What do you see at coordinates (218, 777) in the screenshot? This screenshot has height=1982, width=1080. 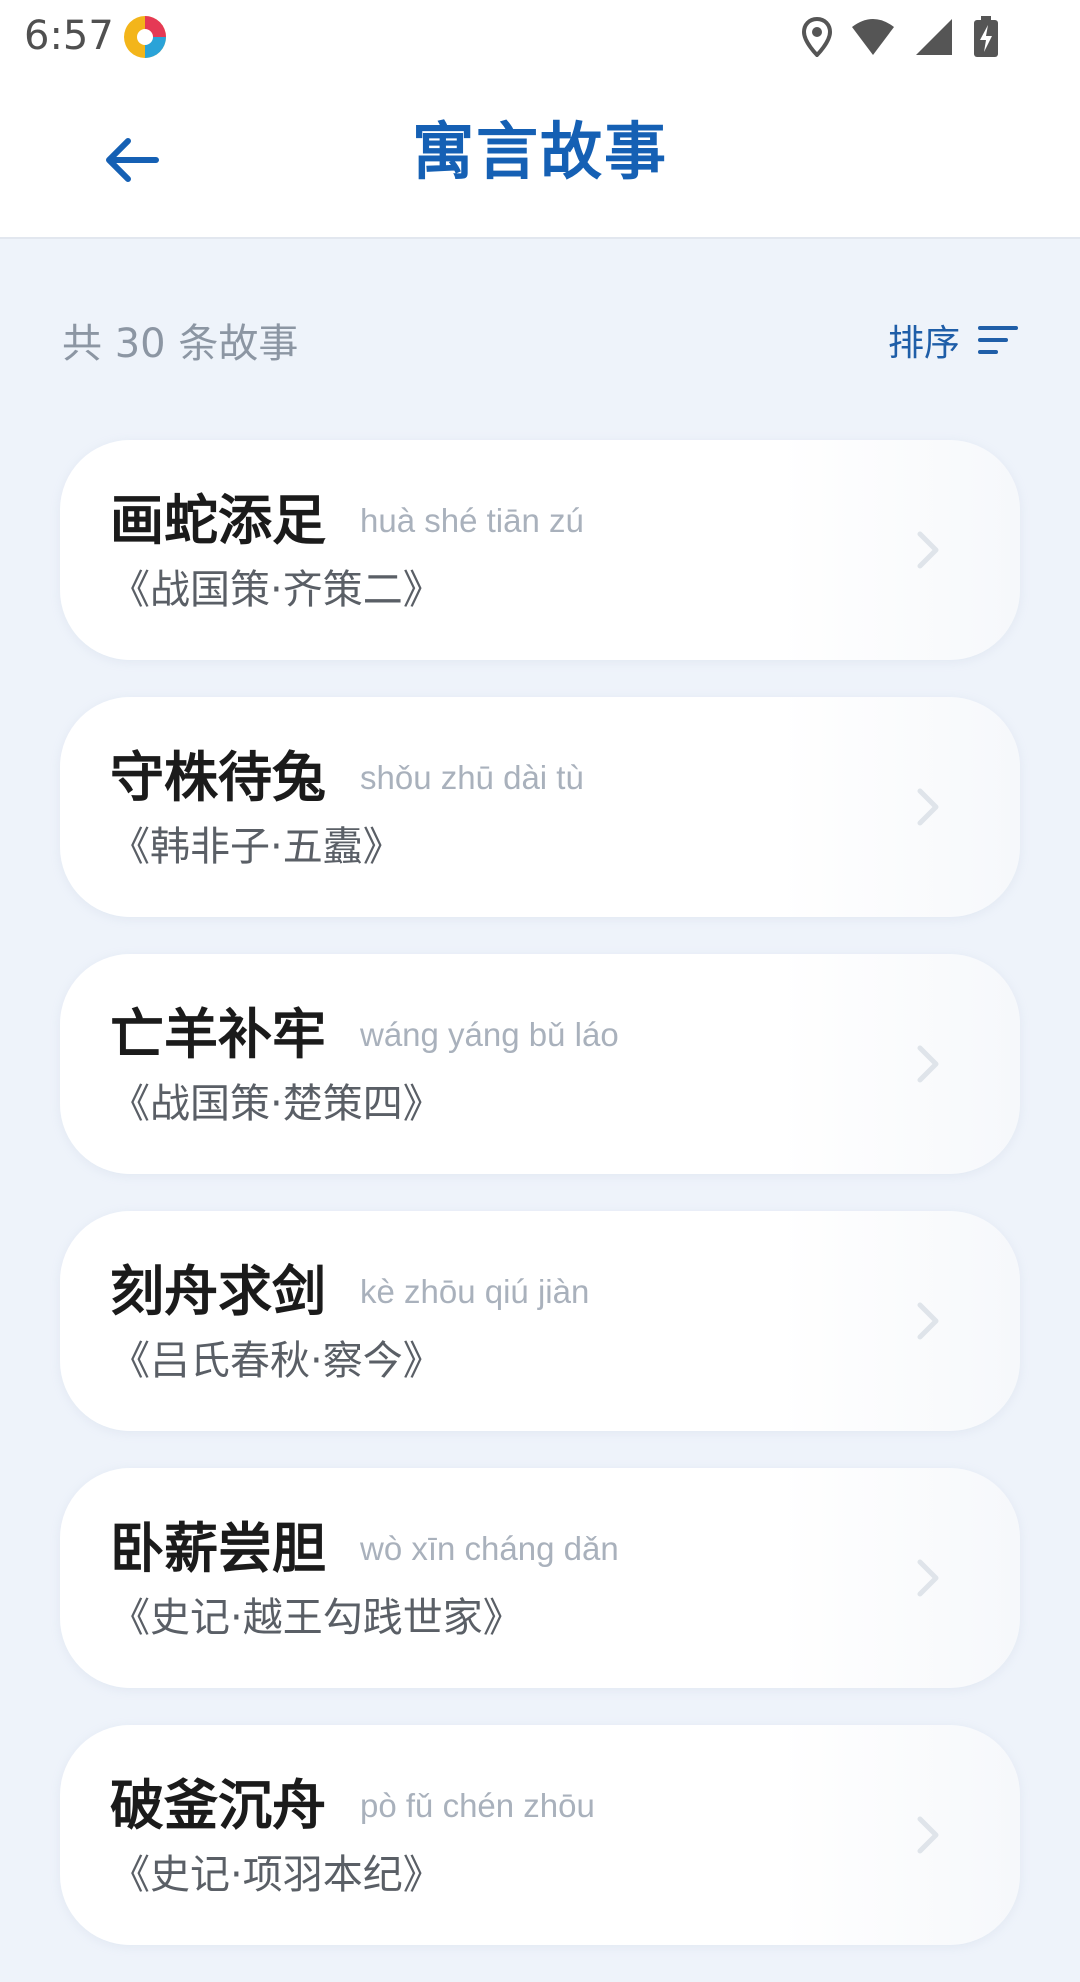 I see `story-title: 守株待兔` at bounding box center [218, 777].